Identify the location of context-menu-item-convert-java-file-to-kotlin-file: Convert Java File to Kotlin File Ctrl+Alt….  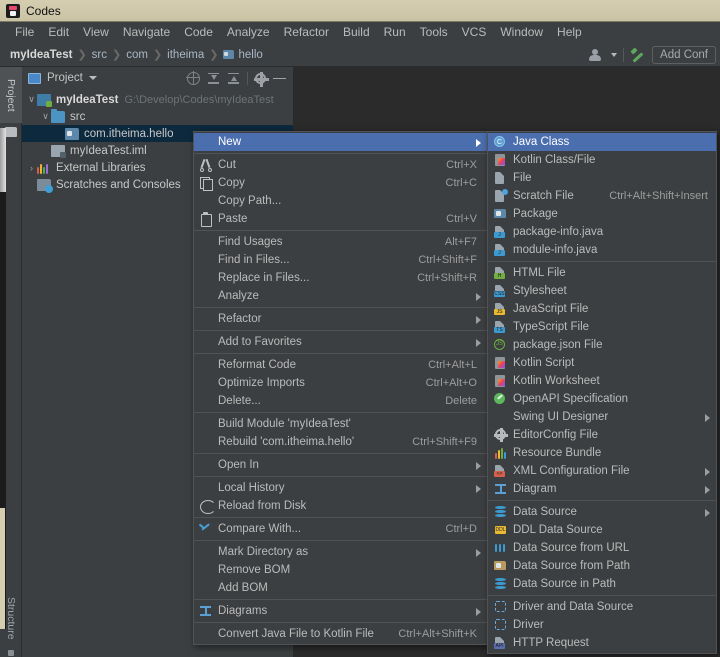
(340, 634).